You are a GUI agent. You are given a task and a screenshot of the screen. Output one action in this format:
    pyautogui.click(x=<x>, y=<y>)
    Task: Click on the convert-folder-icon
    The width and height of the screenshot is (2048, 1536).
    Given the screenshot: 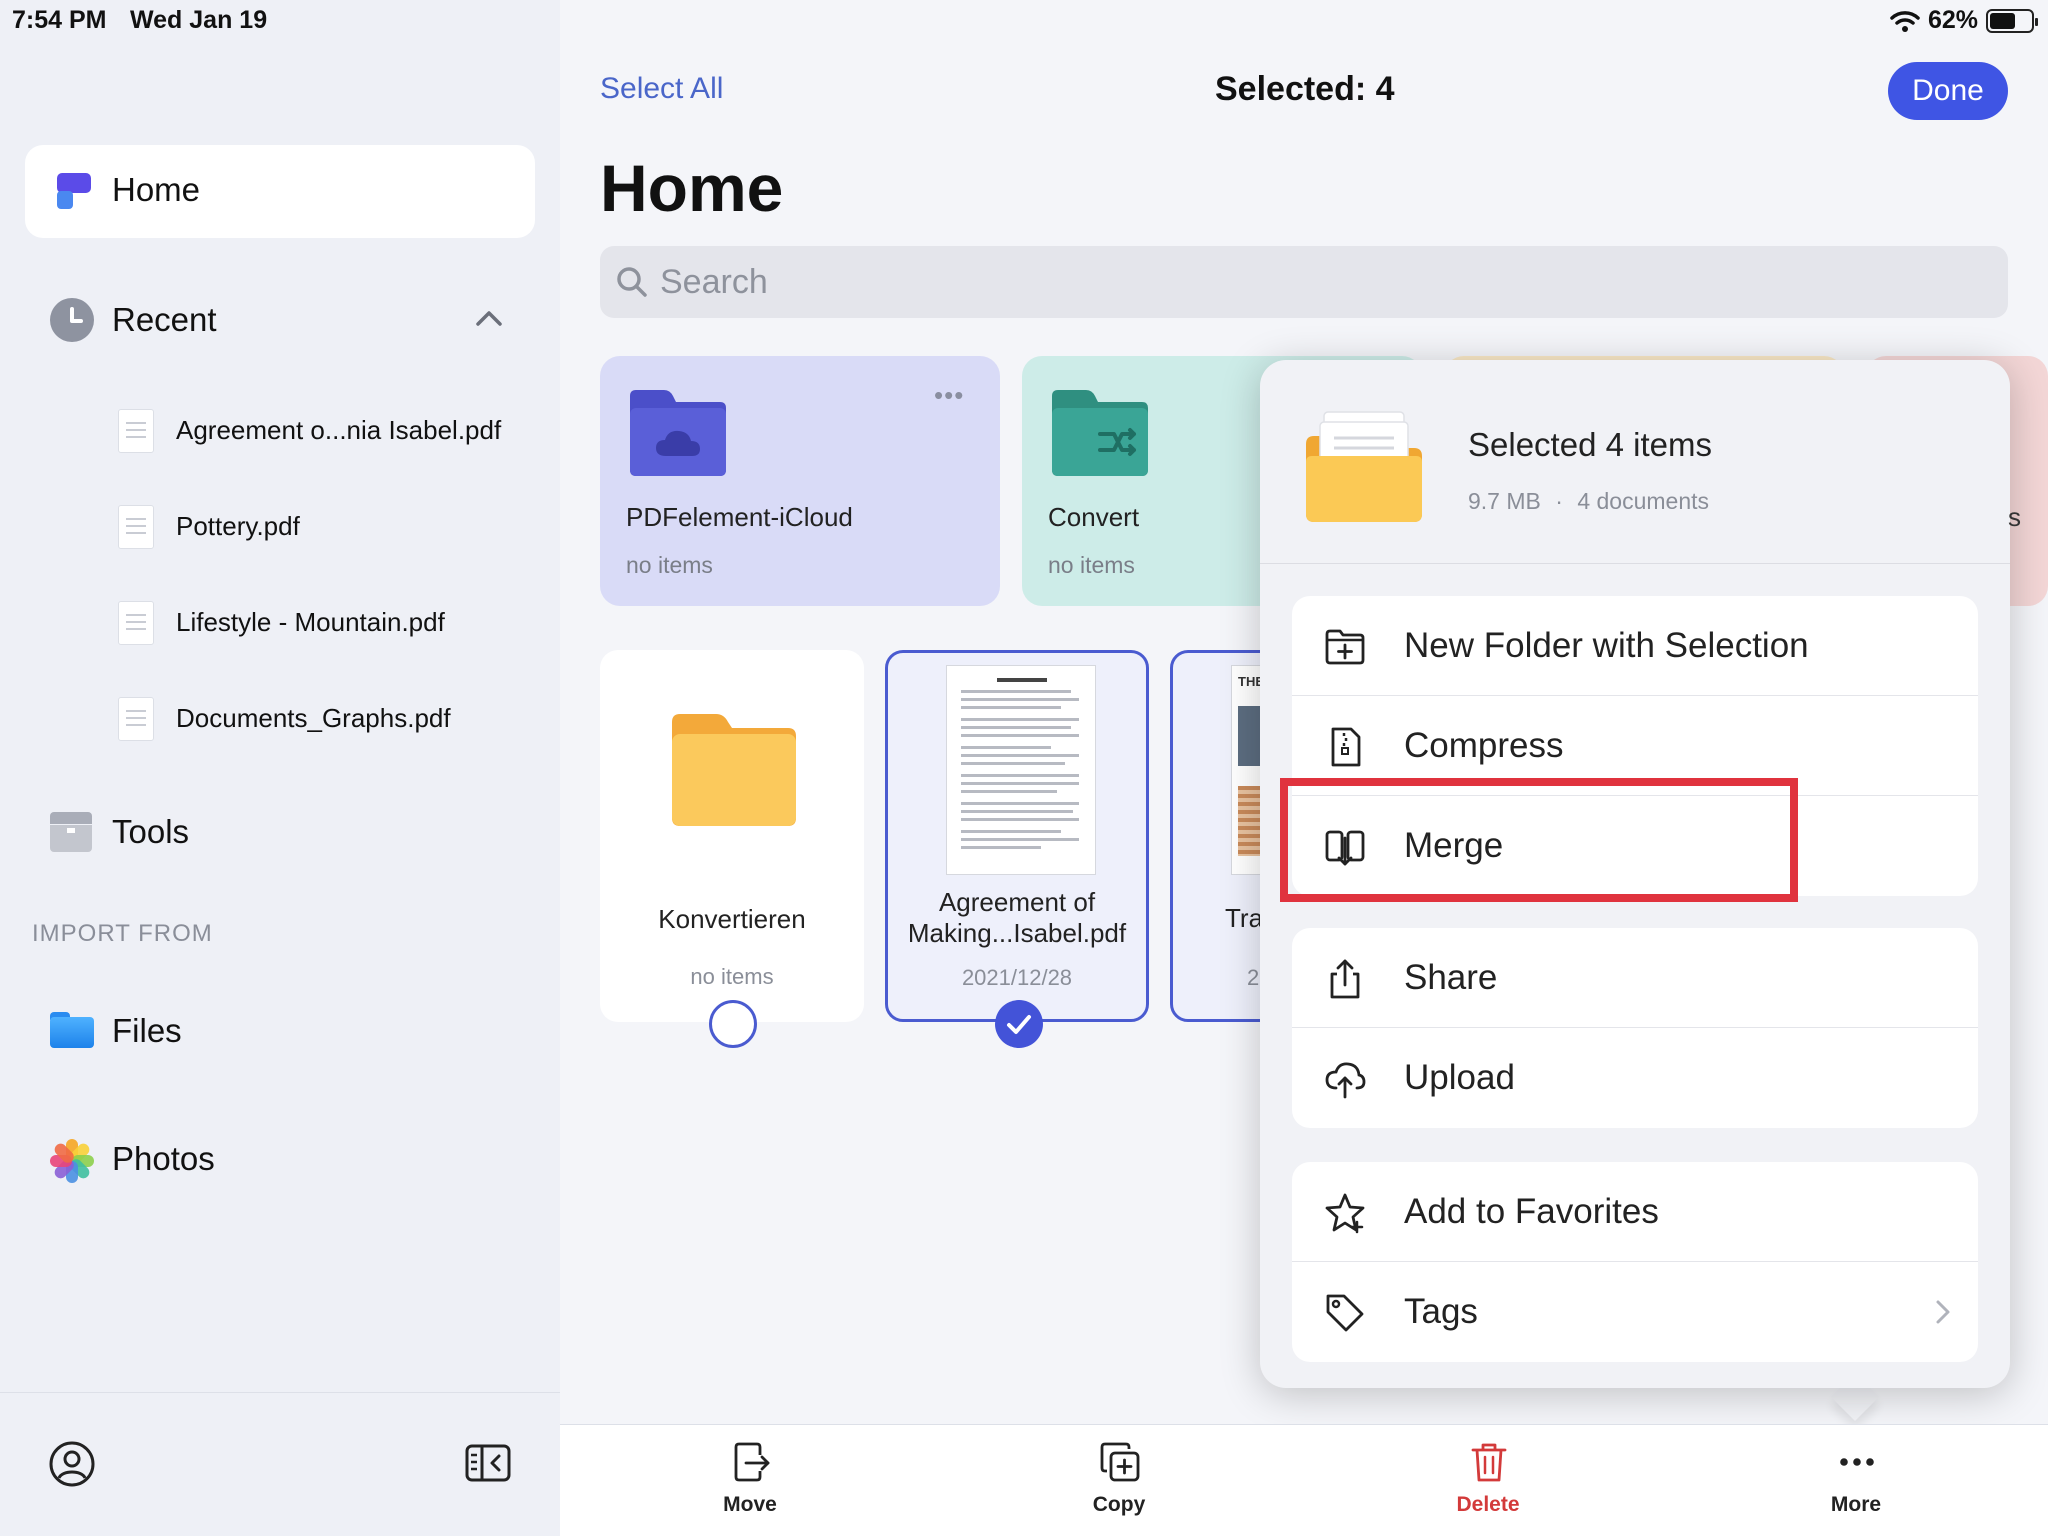 What is the action you would take?
    pyautogui.click(x=1100, y=433)
    